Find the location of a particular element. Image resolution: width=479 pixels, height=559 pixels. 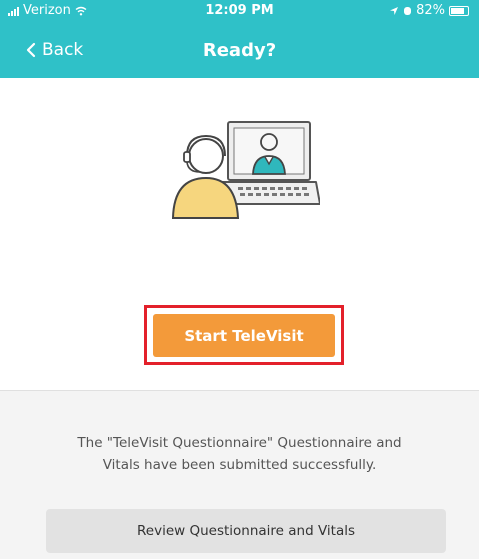

review-questionnaire-button: Review Questionnaire and Vitals is located at coordinates (246, 531).